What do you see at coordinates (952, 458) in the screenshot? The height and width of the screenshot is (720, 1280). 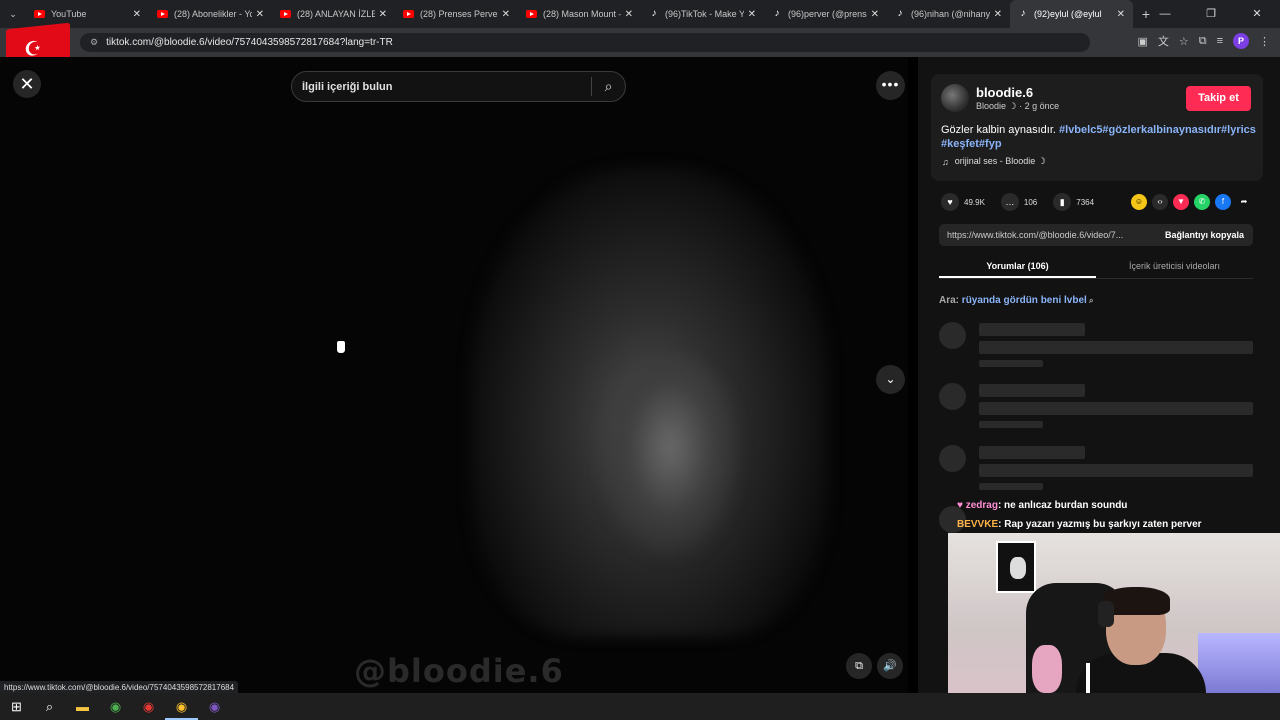 I see `skeleton-avatar` at bounding box center [952, 458].